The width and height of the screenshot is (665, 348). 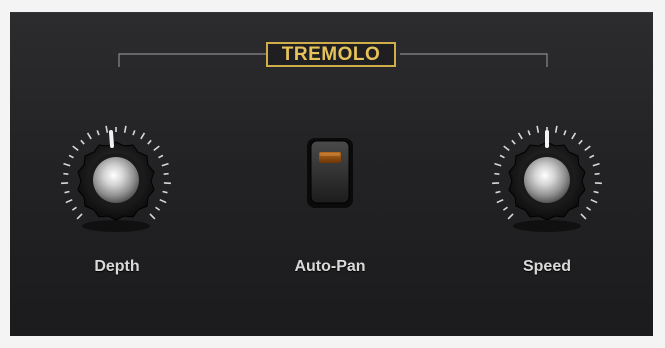 I want to click on speed-knob, so click(x=548, y=180).